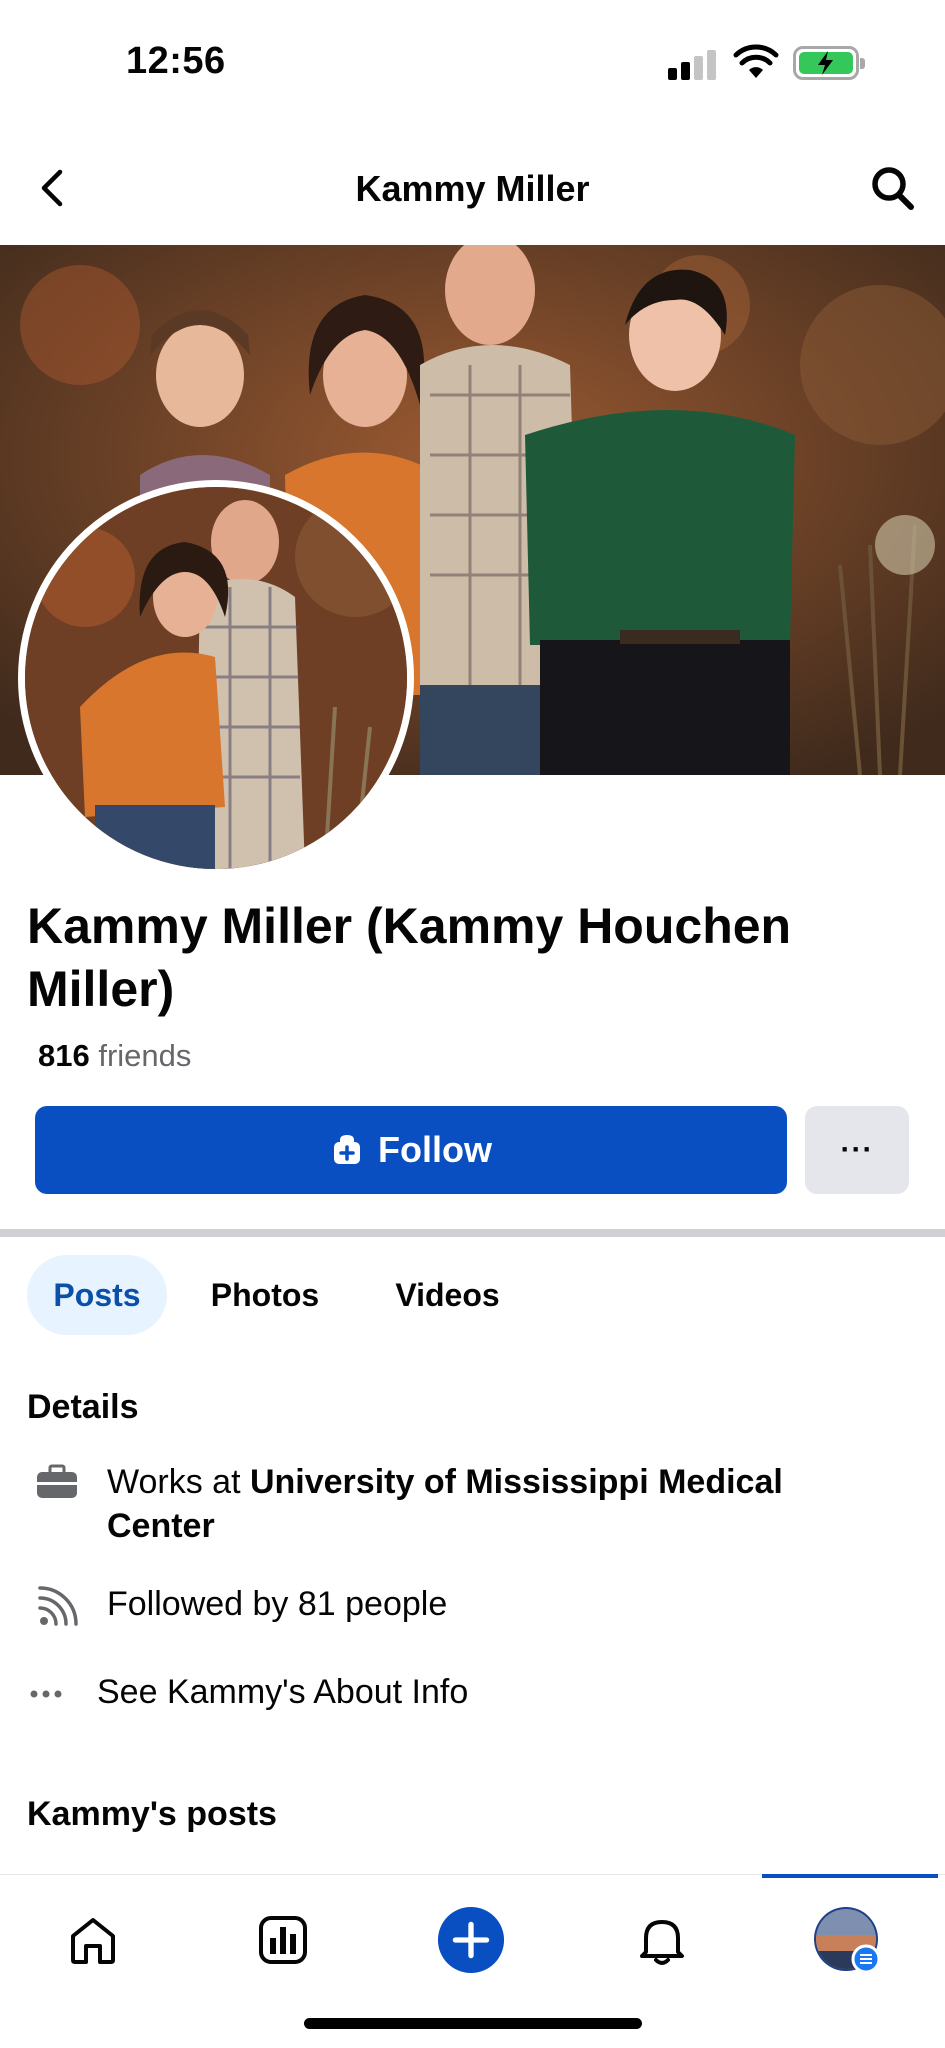 This screenshot has height=2048, width=945. I want to click on details-title: Details, so click(83, 1407).